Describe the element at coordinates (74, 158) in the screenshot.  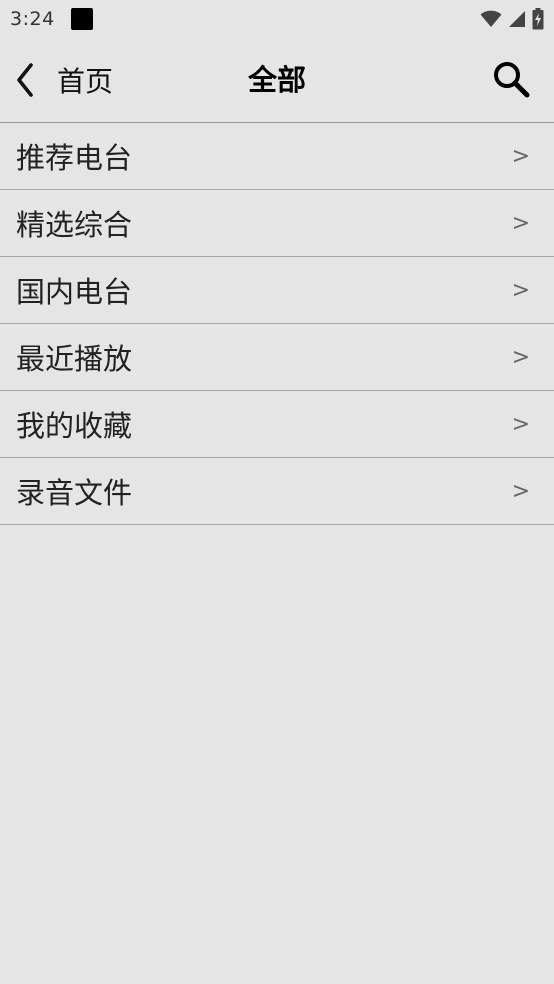
I see `list-item-label: 推荐电台` at that location.